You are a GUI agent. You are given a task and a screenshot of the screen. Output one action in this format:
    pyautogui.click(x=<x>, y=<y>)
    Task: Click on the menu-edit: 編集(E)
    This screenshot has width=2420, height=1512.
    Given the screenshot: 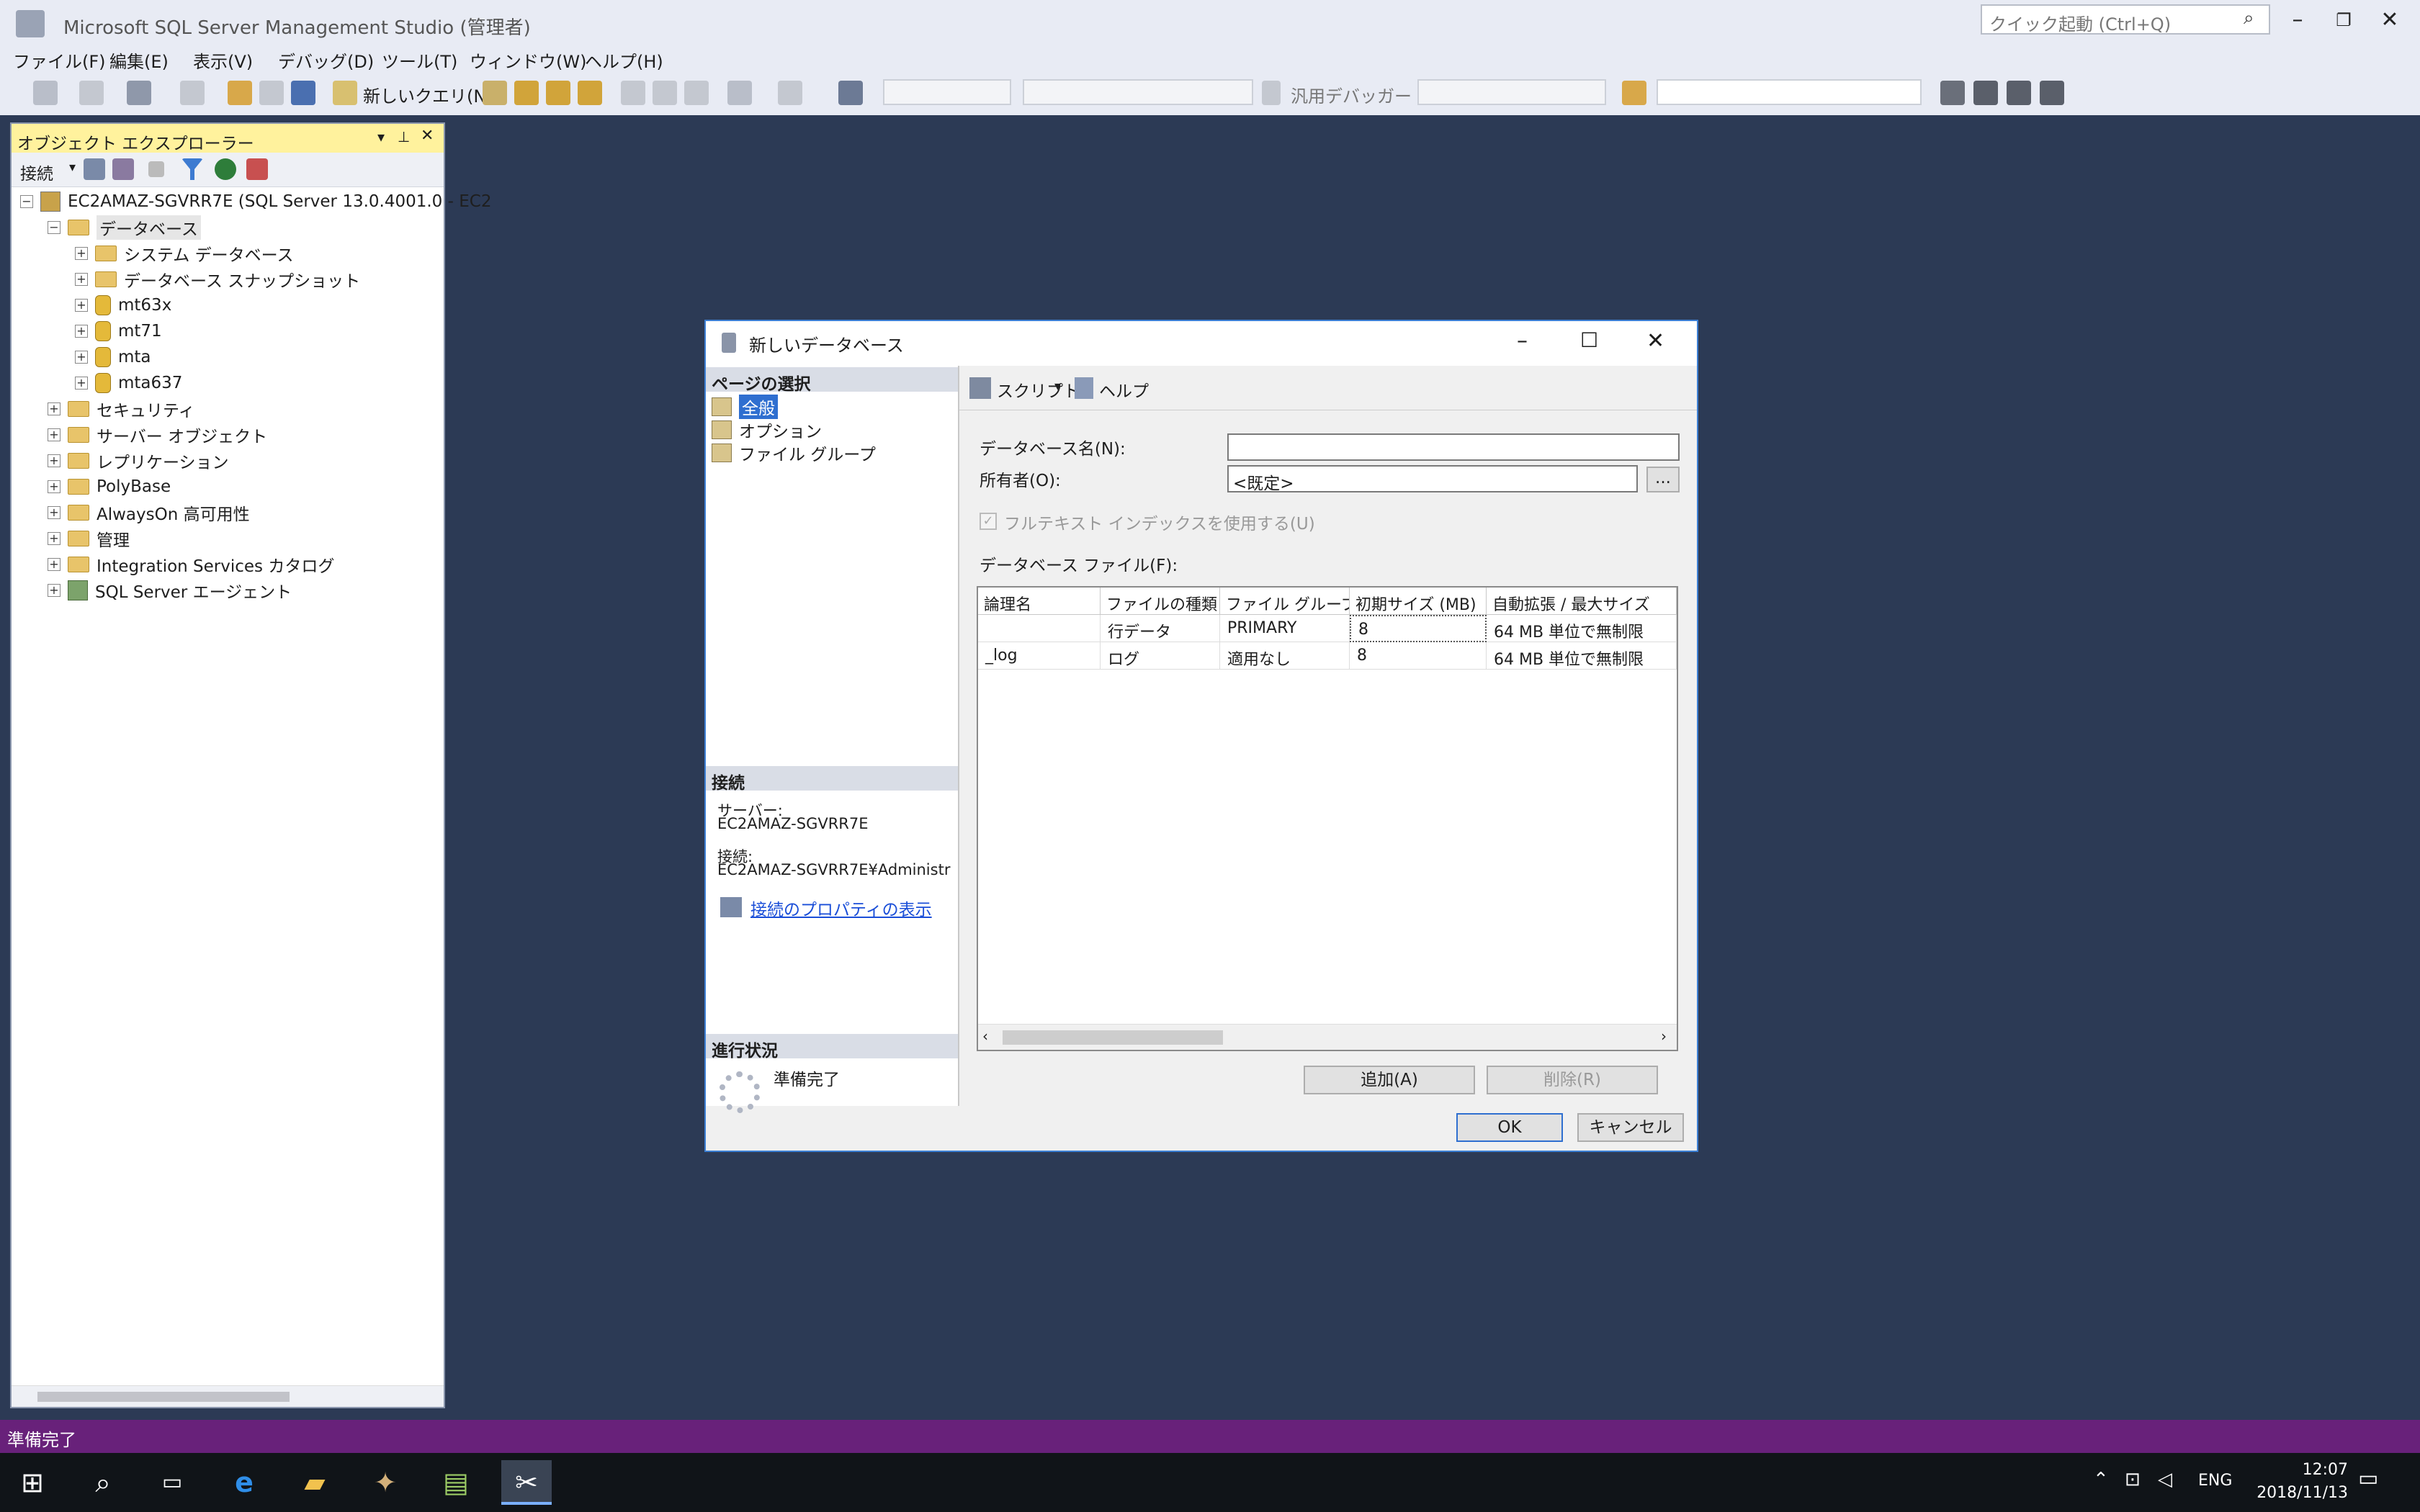 What is the action you would take?
    pyautogui.click(x=139, y=60)
    